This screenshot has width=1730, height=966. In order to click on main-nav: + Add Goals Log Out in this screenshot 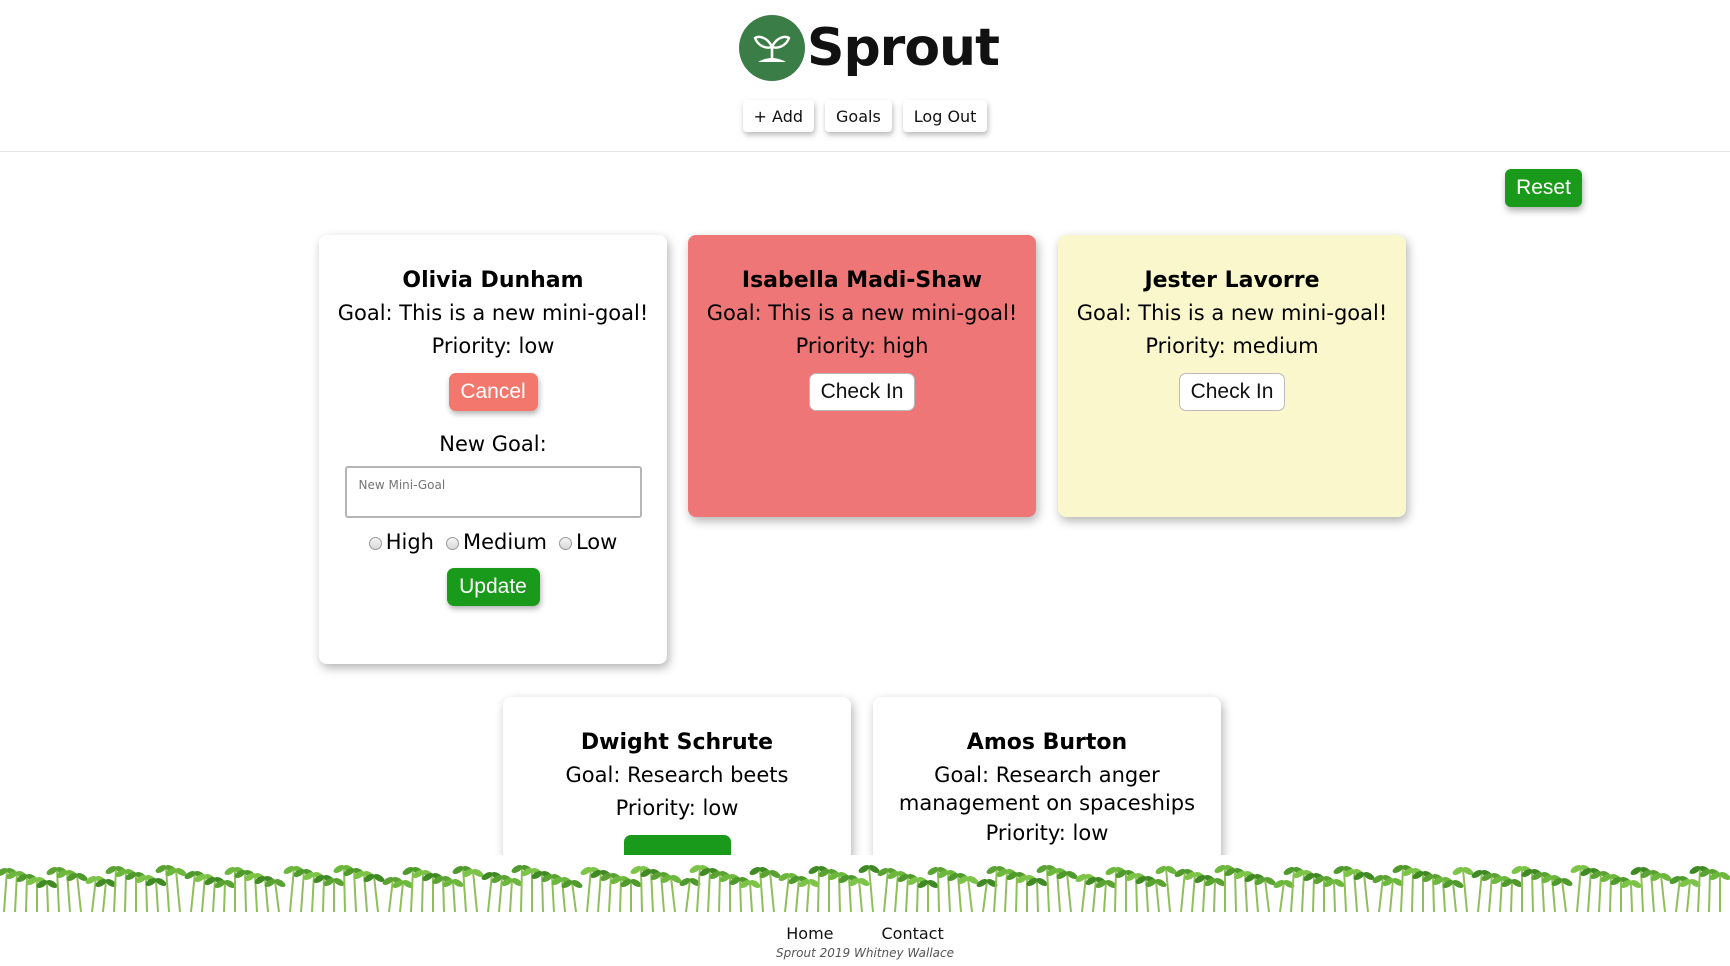, I will do `click(865, 116)`.